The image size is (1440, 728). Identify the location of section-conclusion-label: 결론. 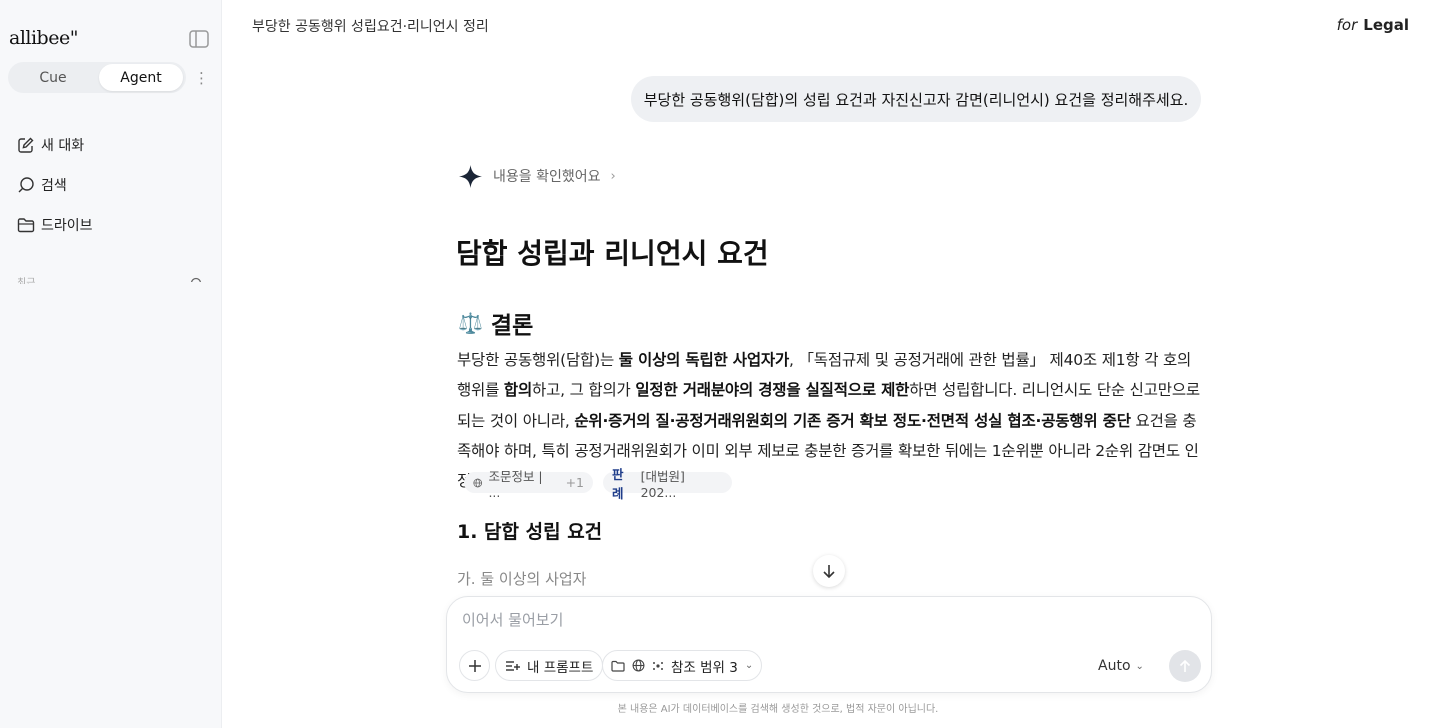
(512, 326).